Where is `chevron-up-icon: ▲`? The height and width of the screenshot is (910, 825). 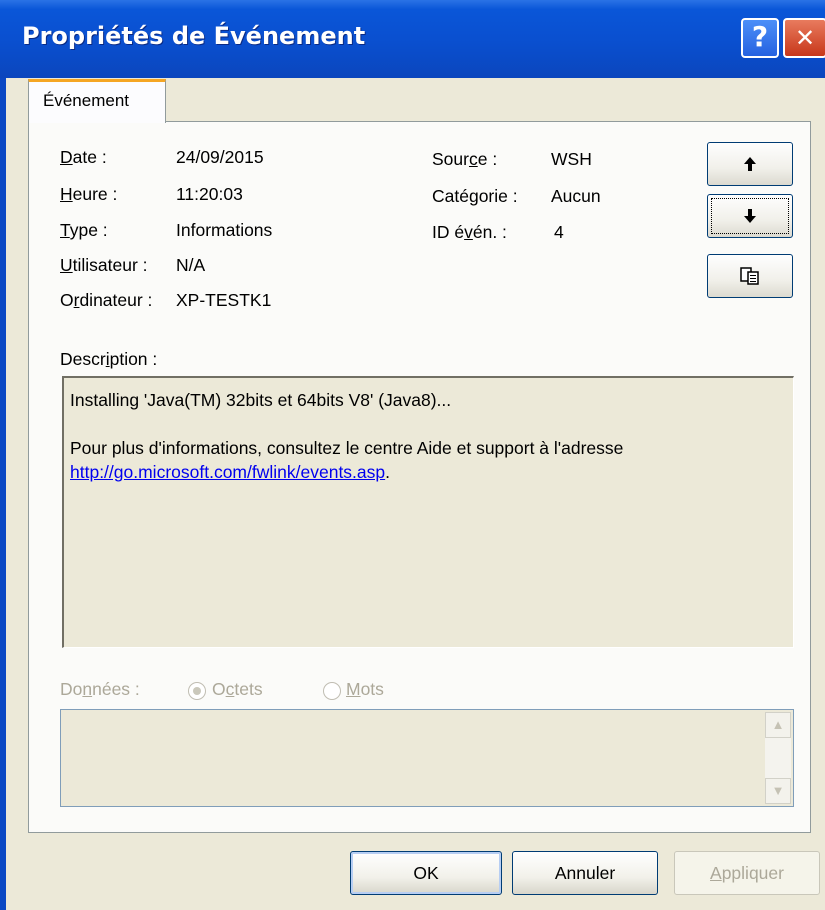
chevron-up-icon: ▲ is located at coordinates (778, 724).